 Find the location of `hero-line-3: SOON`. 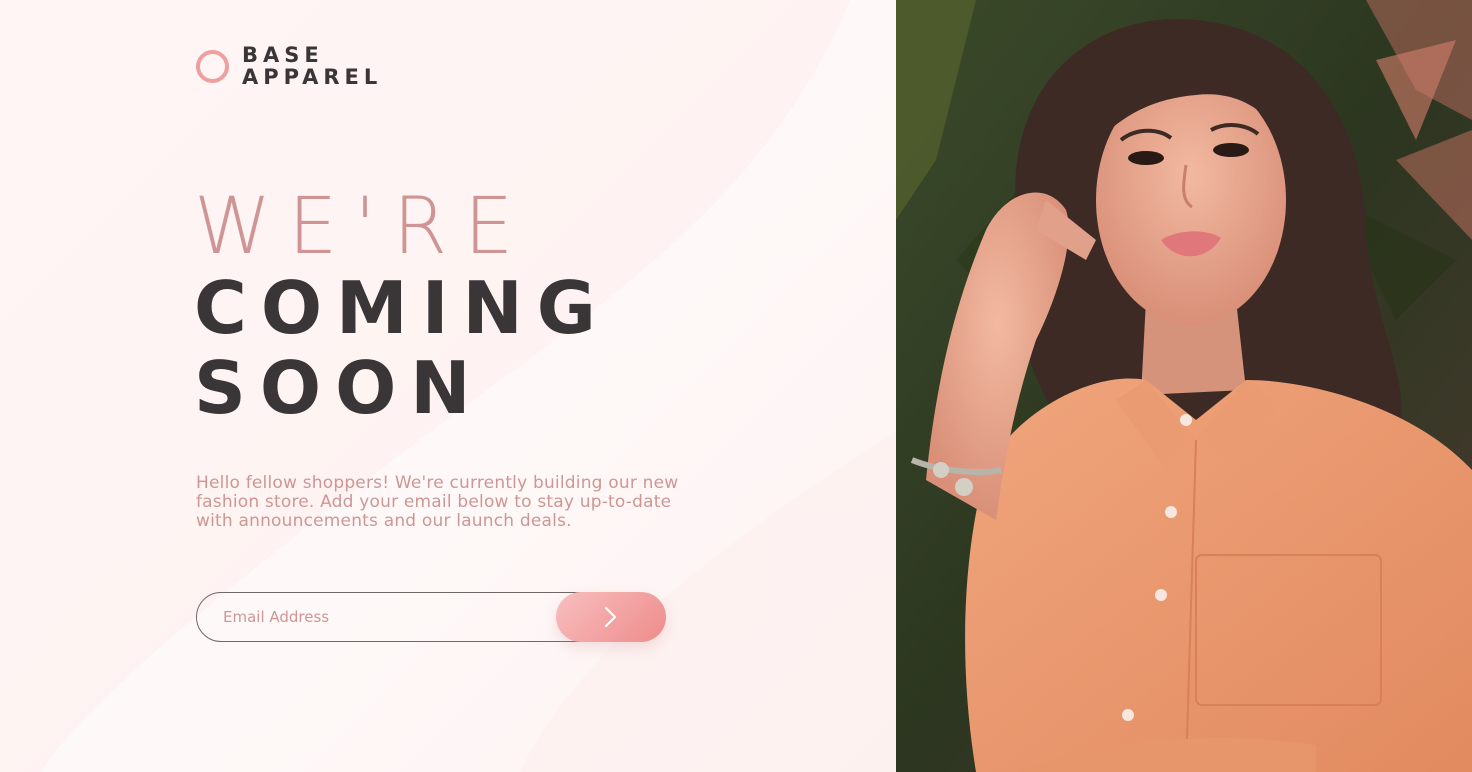

hero-line-3: SOON is located at coordinates (339, 388).